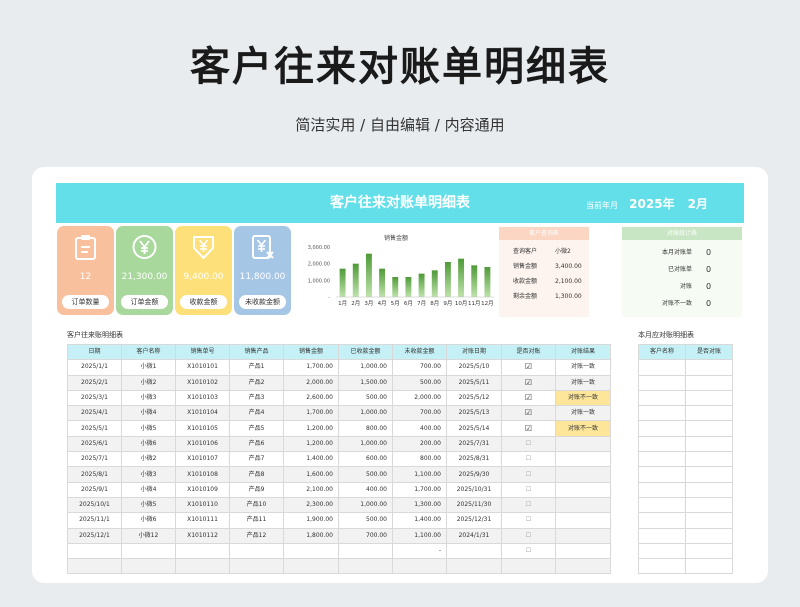  I want to click on table-cell: X1010102, so click(202, 382).